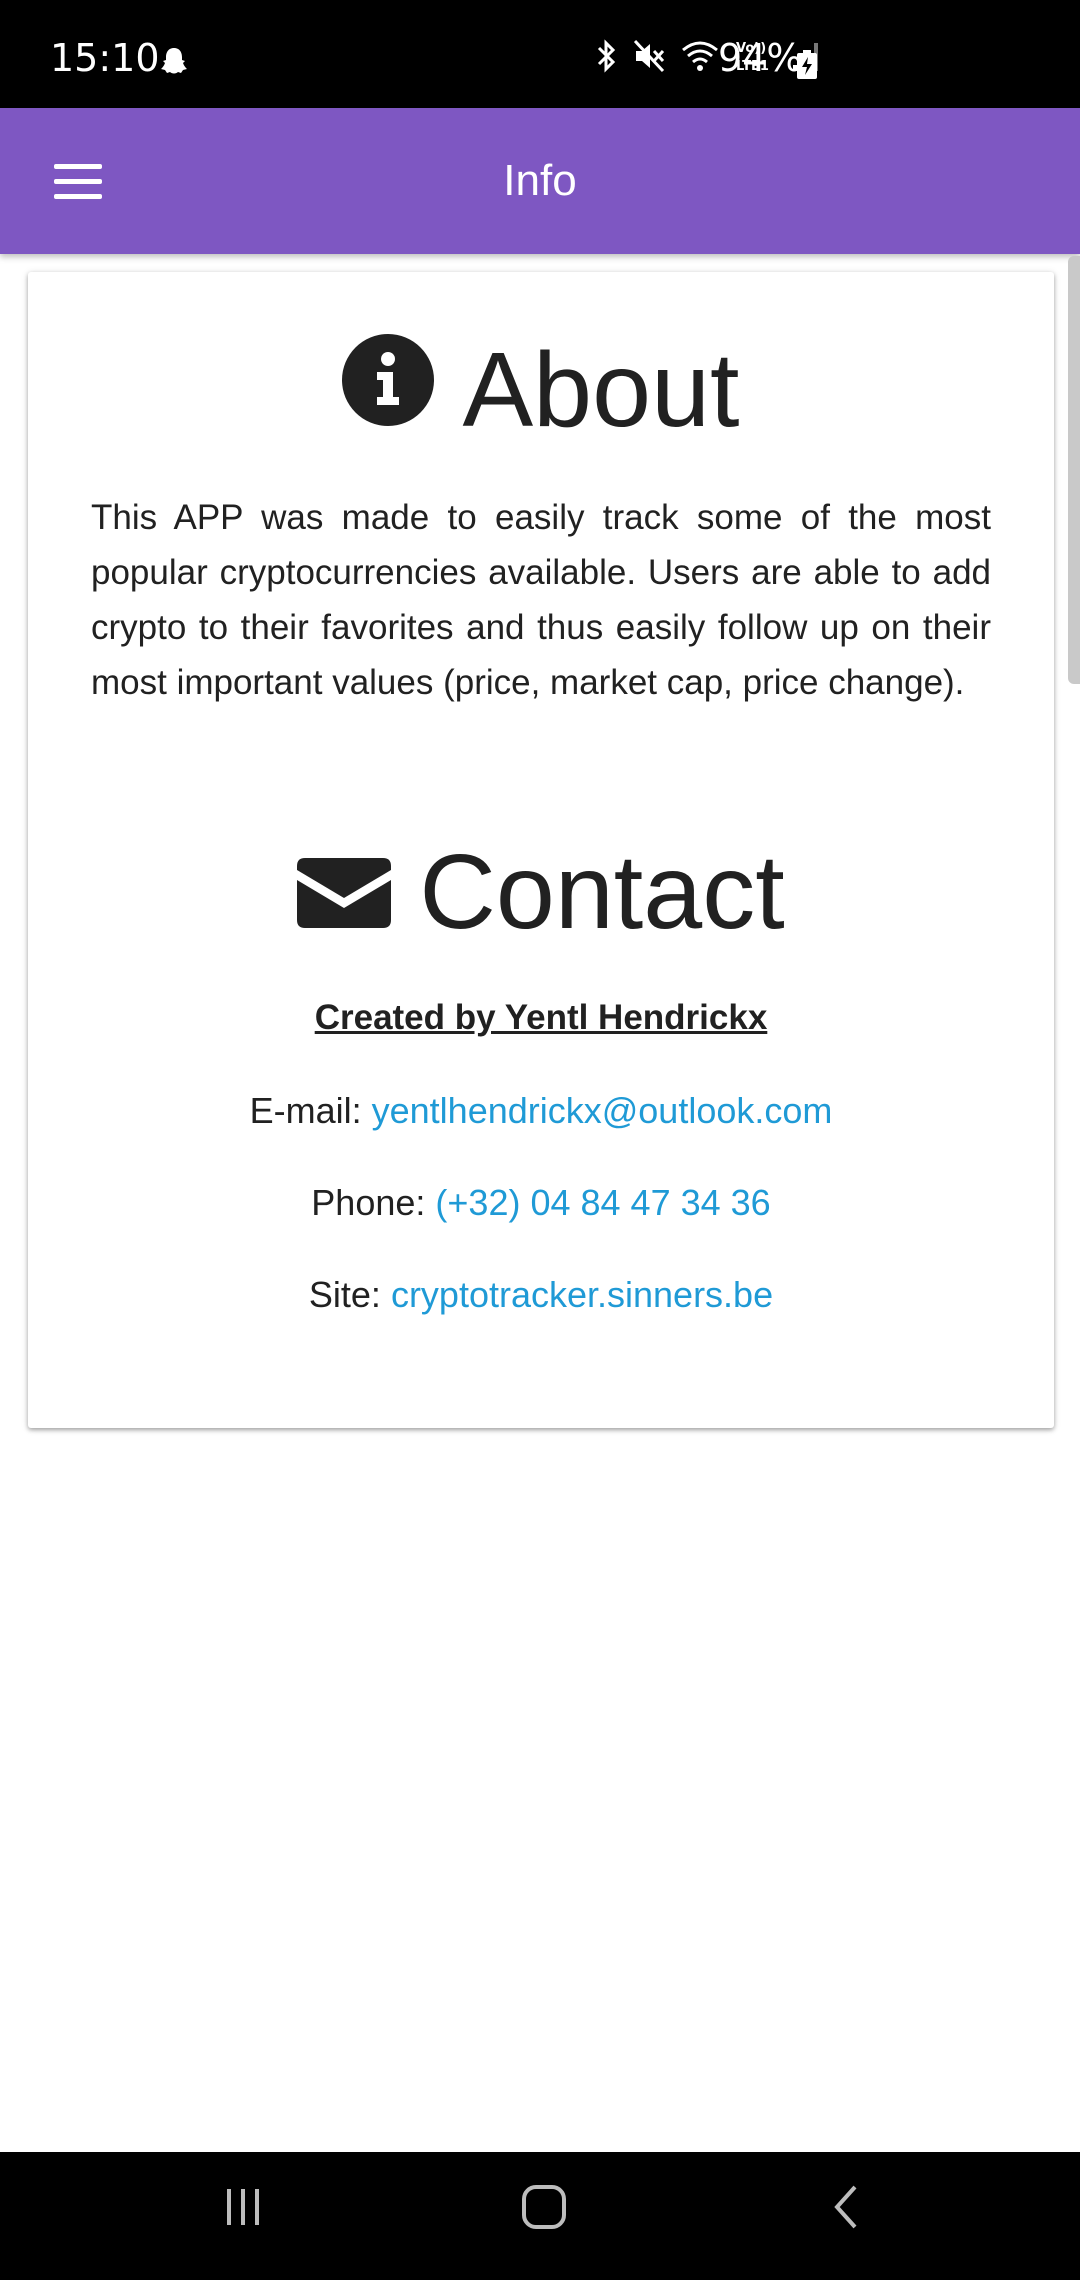  What do you see at coordinates (305, 1110) in the screenshot?
I see `email-label: E-mail:` at bounding box center [305, 1110].